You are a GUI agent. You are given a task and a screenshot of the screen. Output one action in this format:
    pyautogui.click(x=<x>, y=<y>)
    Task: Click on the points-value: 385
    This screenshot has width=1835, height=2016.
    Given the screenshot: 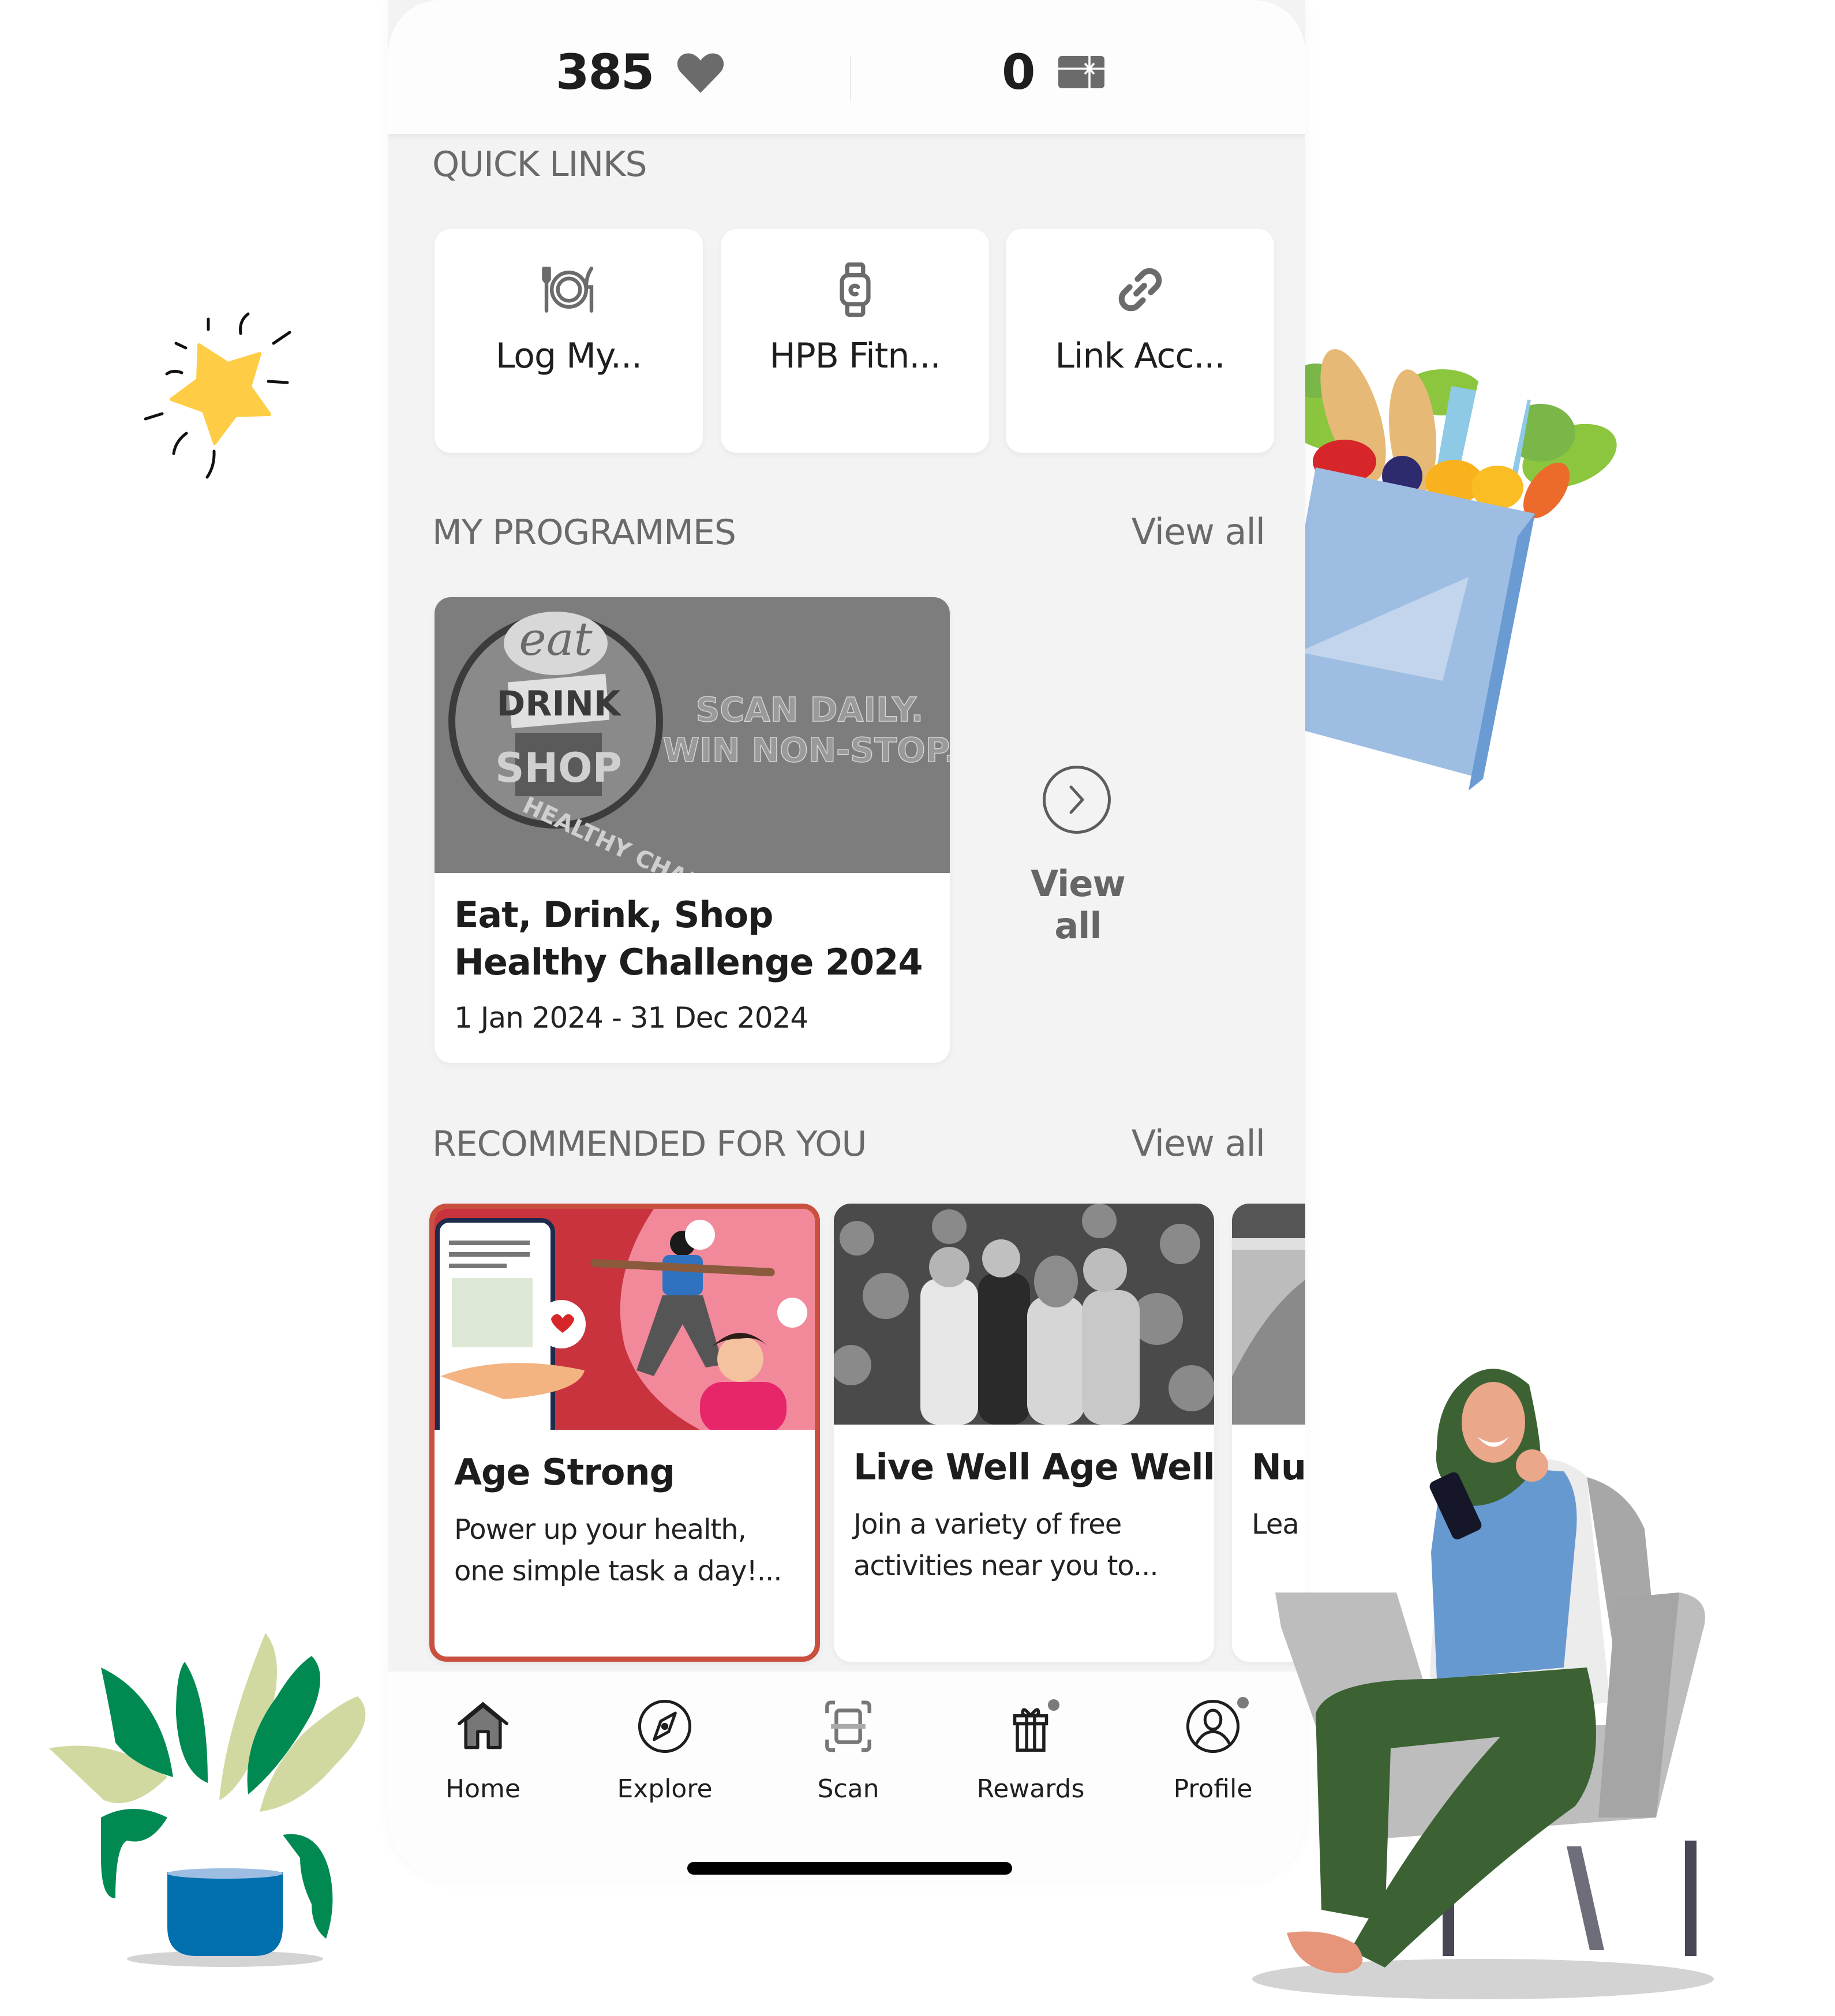 What is the action you would take?
    pyautogui.click(x=605, y=72)
    